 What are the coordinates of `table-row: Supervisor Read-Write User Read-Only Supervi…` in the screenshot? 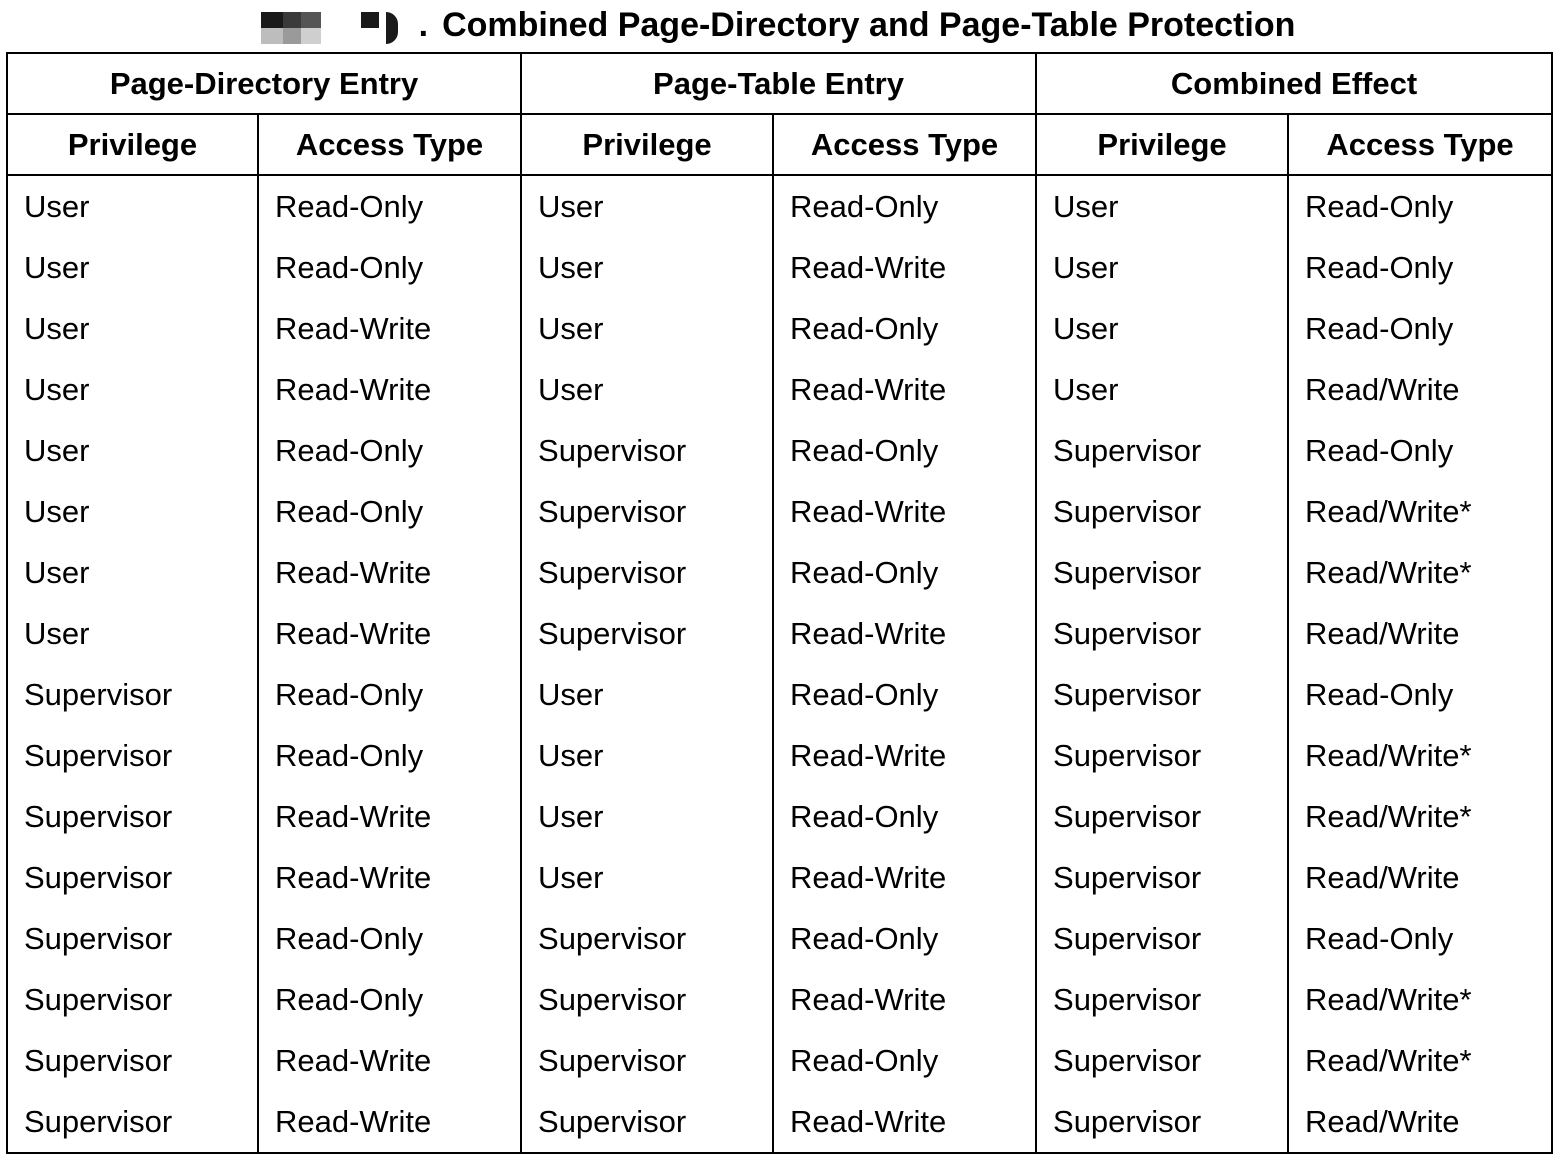 It's located at (780, 816).